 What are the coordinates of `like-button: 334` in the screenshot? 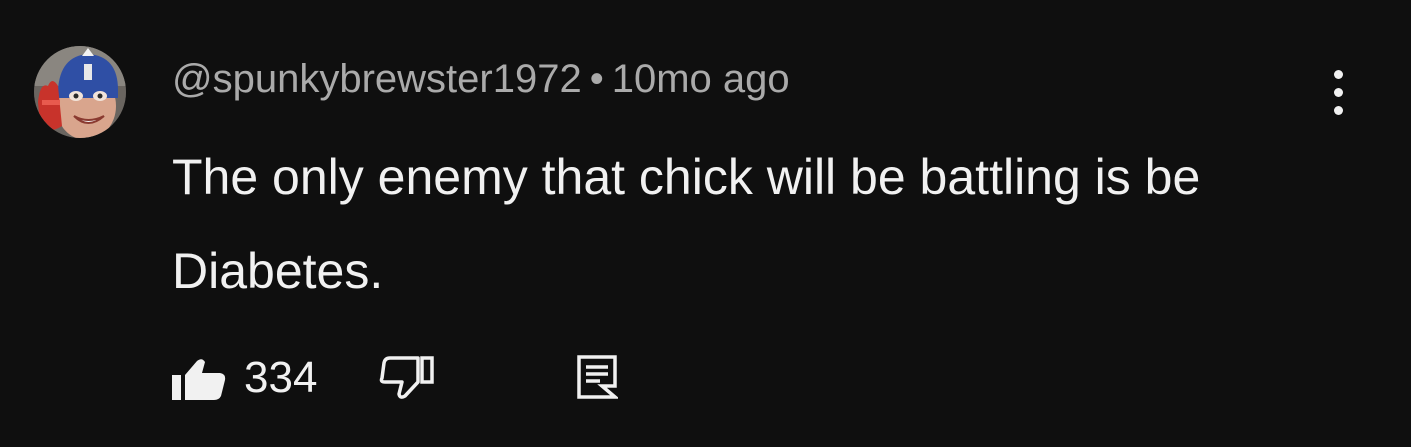 It's located at (255, 378).